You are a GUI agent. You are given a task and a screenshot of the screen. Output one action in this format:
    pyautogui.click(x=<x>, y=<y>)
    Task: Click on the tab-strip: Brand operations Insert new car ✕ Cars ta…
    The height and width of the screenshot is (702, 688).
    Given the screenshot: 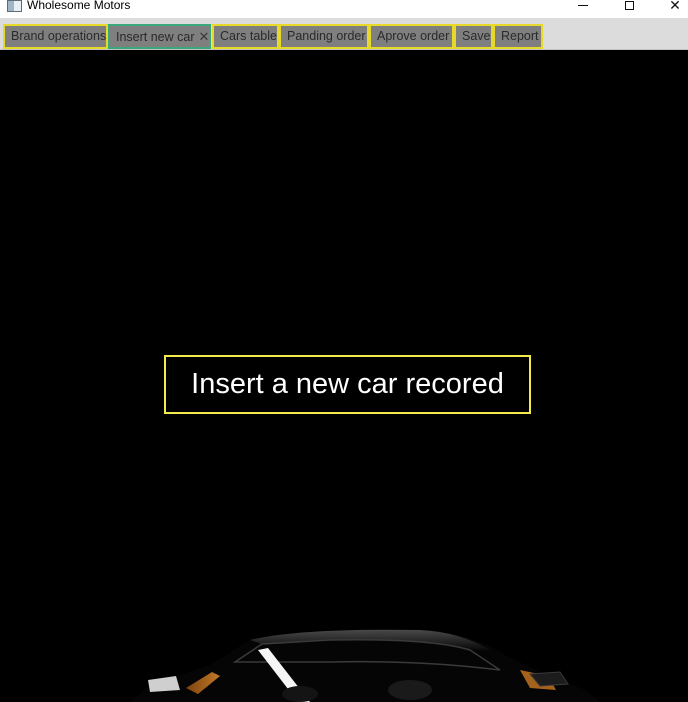 What is the action you would take?
    pyautogui.click(x=344, y=34)
    